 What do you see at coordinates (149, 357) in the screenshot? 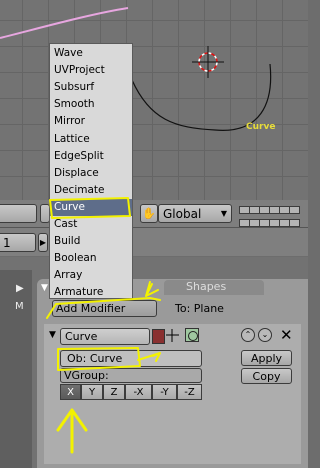
I see `arrow-to-ob-field` at bounding box center [149, 357].